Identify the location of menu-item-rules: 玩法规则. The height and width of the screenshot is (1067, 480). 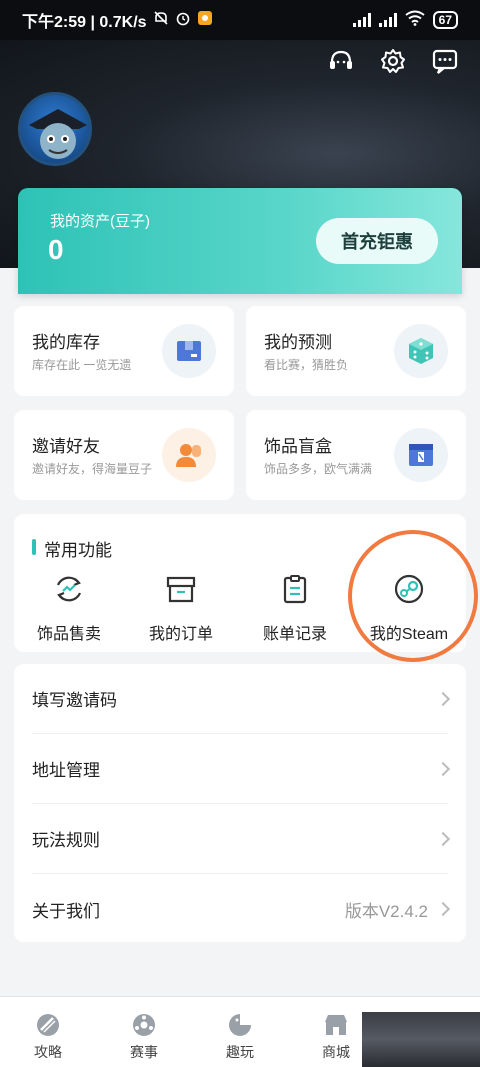
(241, 839).